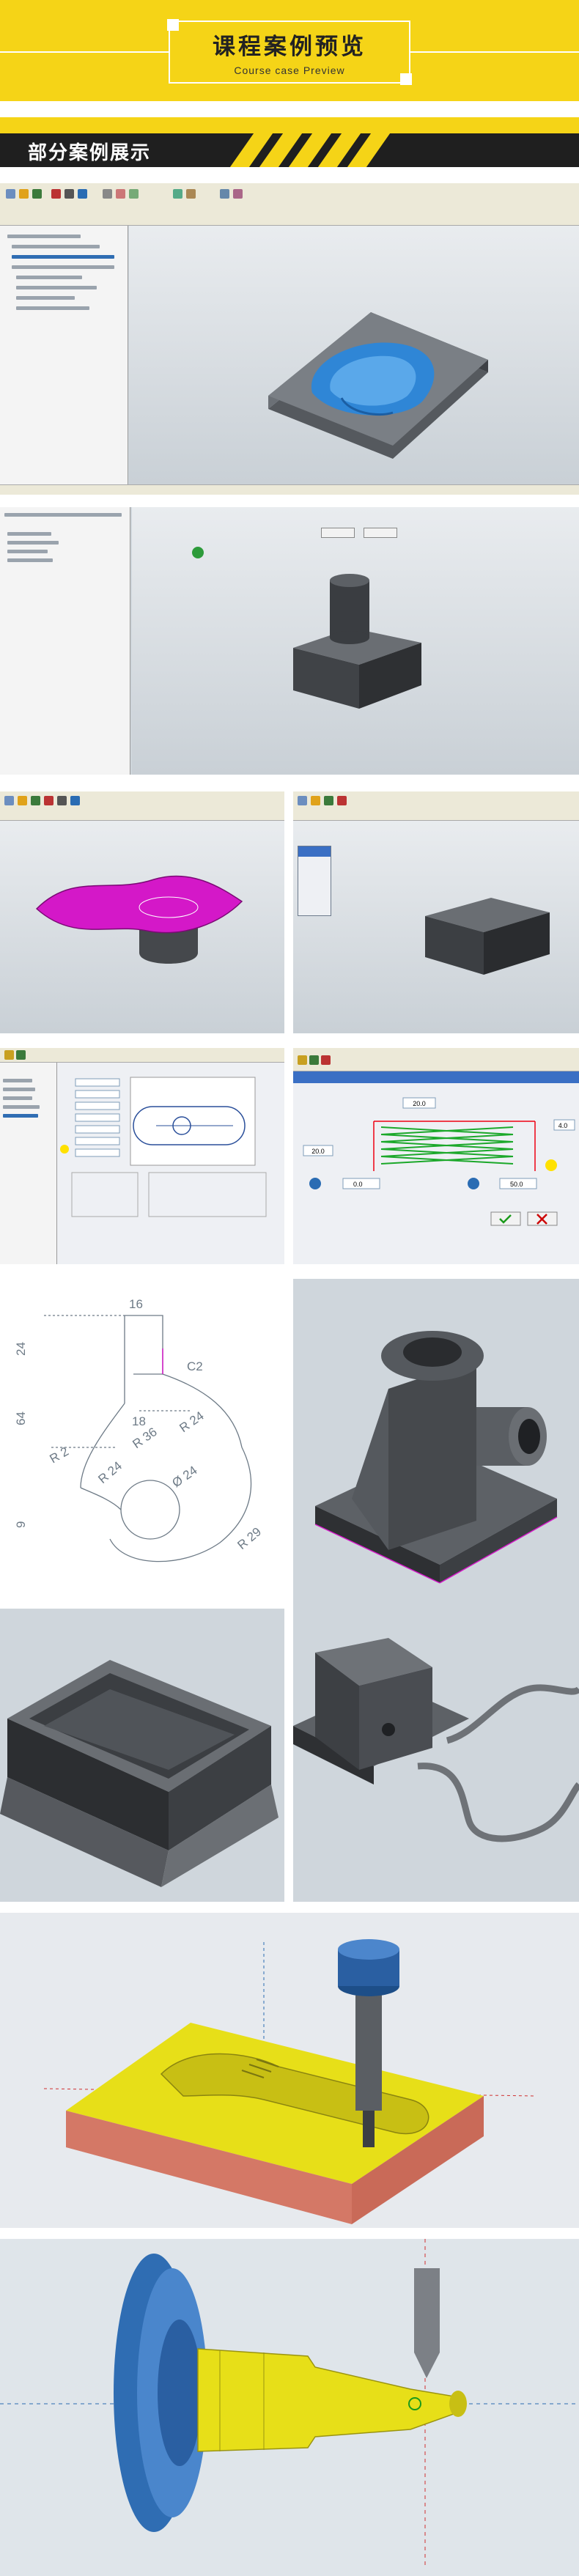 This screenshot has width=579, height=2576. What do you see at coordinates (84, 52) in the screenshot?
I see `header-left-line` at bounding box center [84, 52].